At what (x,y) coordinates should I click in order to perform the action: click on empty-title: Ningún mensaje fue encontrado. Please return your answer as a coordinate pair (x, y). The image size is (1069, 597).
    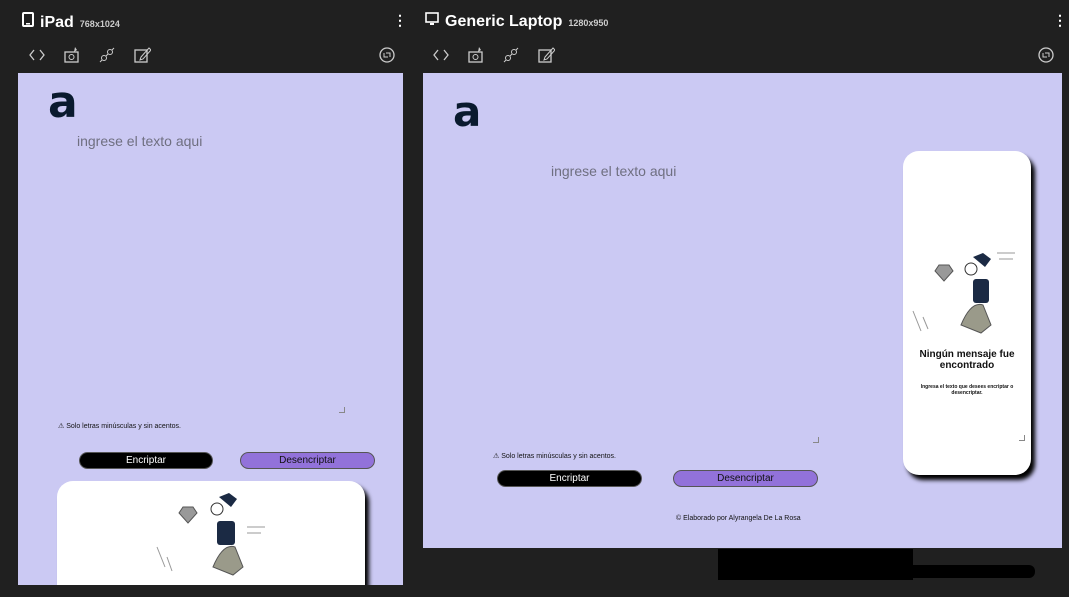
    Looking at the image, I should click on (967, 360).